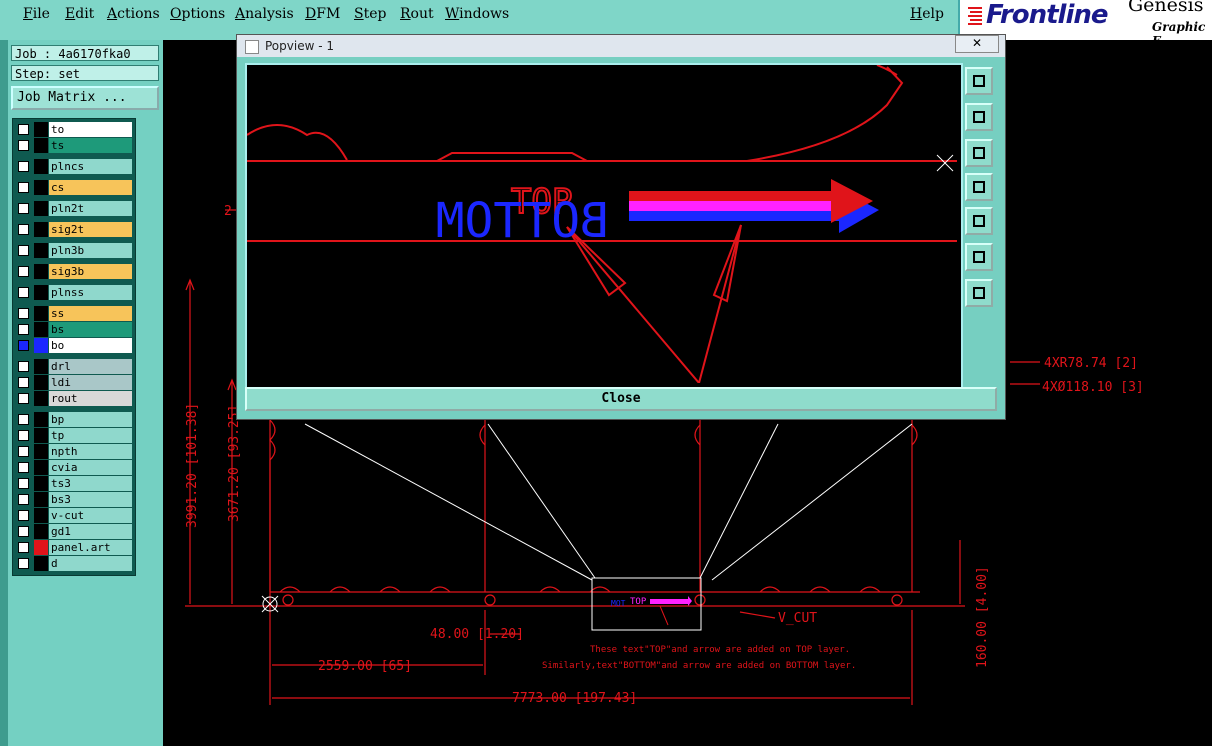 The height and width of the screenshot is (746, 1212). I want to click on layer-name: bs3, so click(90, 499).